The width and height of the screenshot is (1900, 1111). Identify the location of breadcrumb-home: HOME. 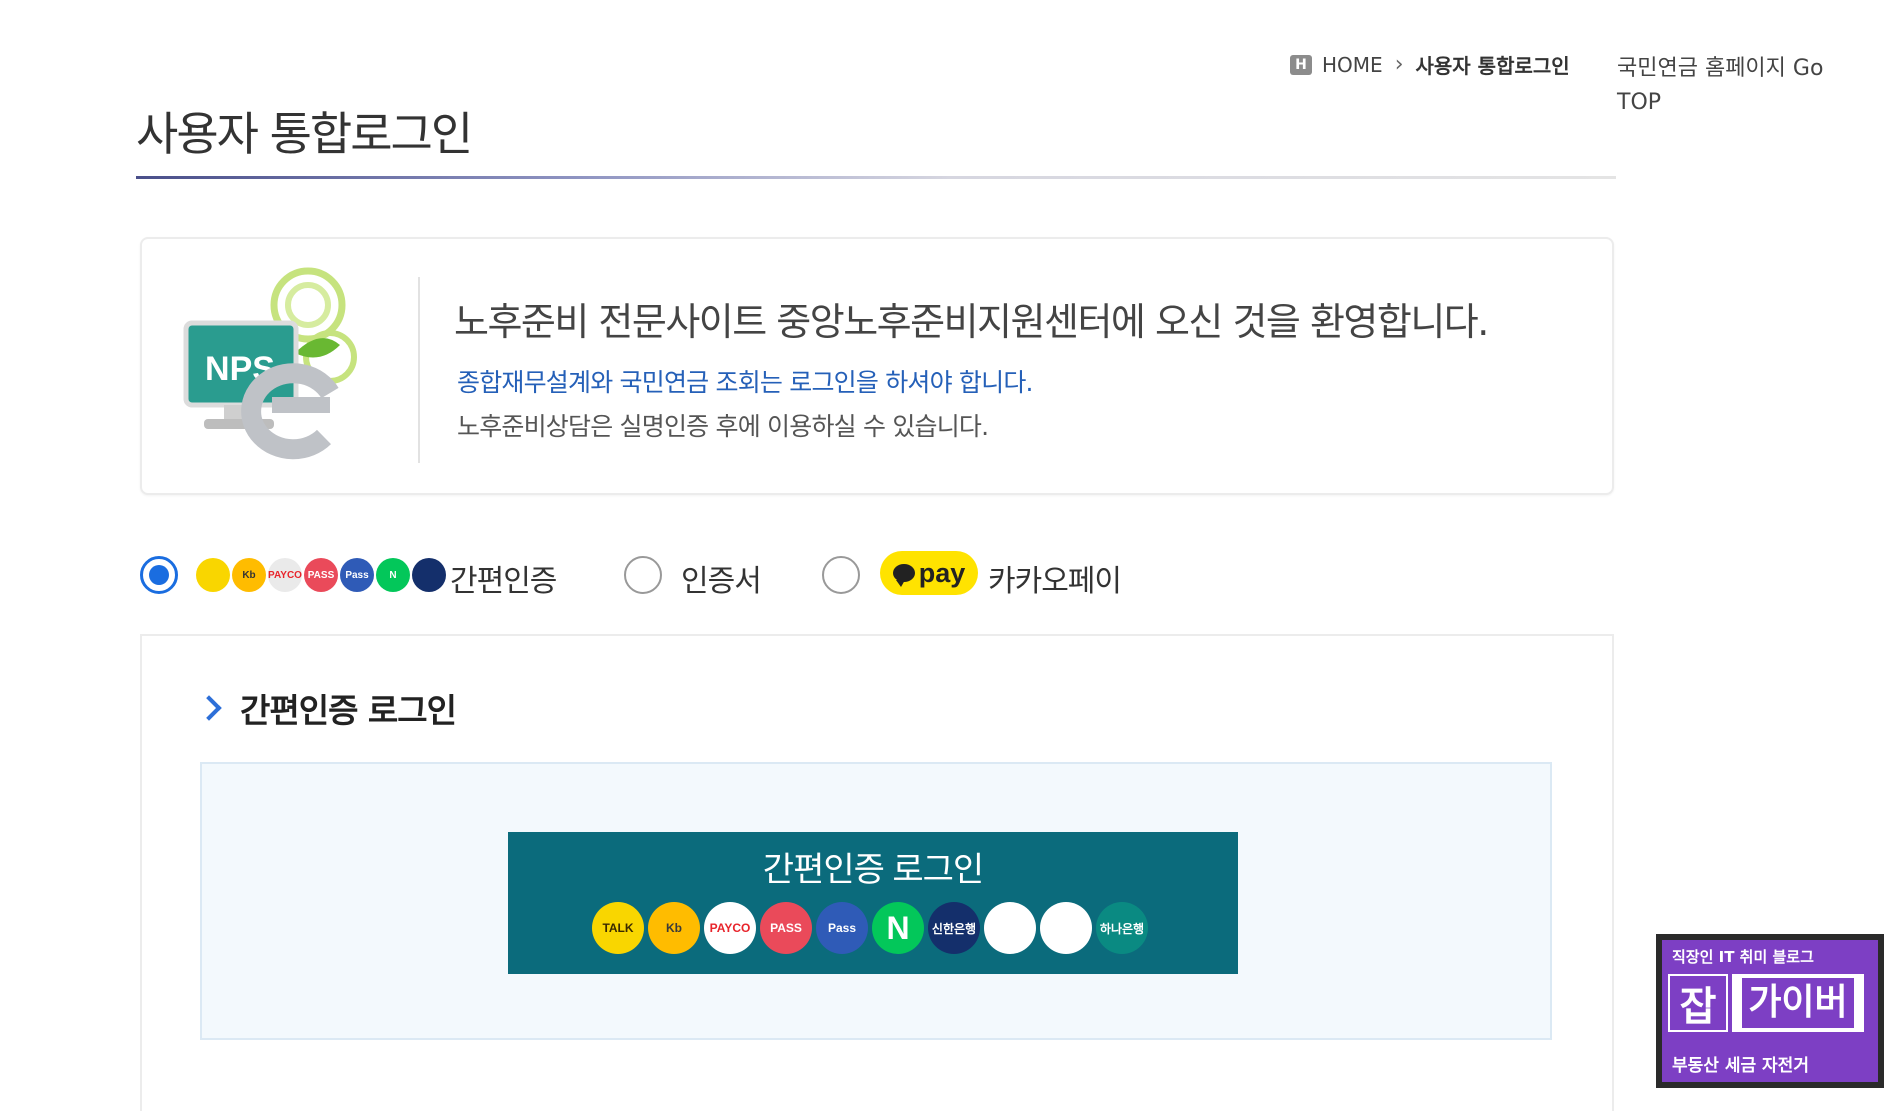
(1352, 65).